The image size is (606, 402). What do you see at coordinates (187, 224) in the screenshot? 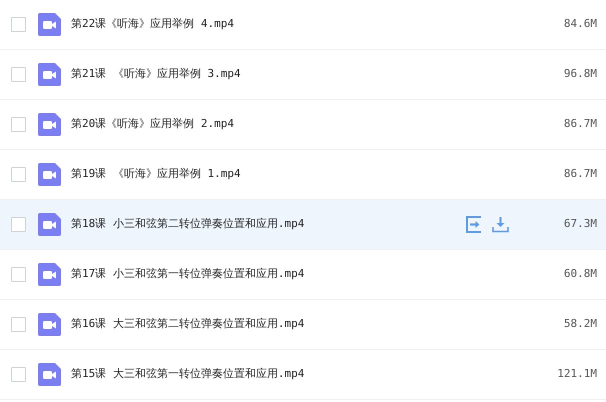
I see `file-name: 第18课 小三和弦第二转位弹奏位置和应用.mp4` at bounding box center [187, 224].